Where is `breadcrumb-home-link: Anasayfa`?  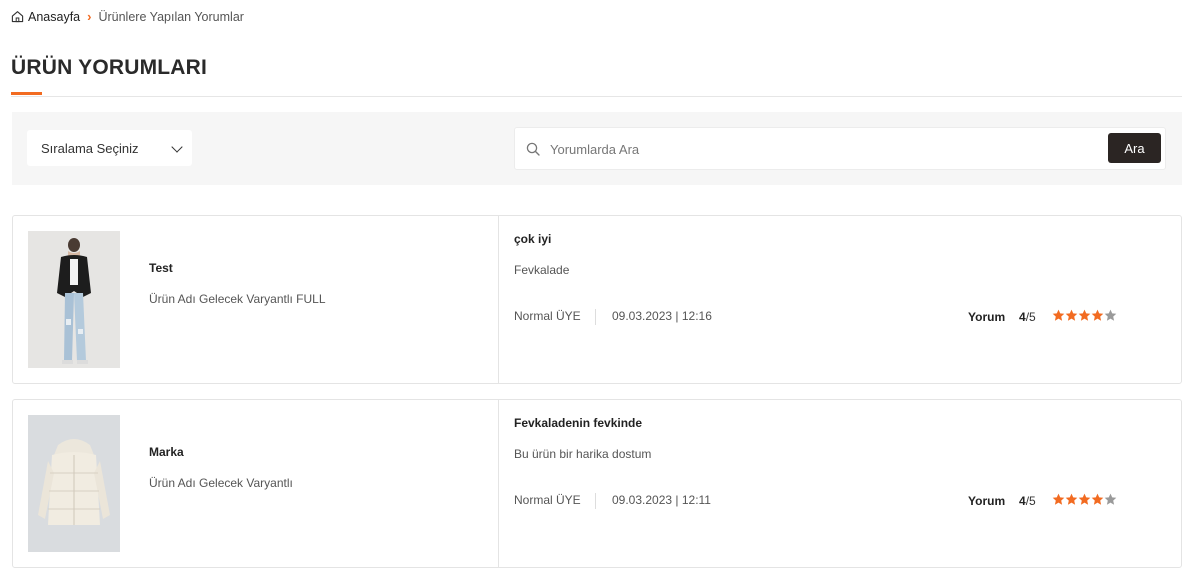 breadcrumb-home-link: Anasayfa is located at coordinates (54, 17).